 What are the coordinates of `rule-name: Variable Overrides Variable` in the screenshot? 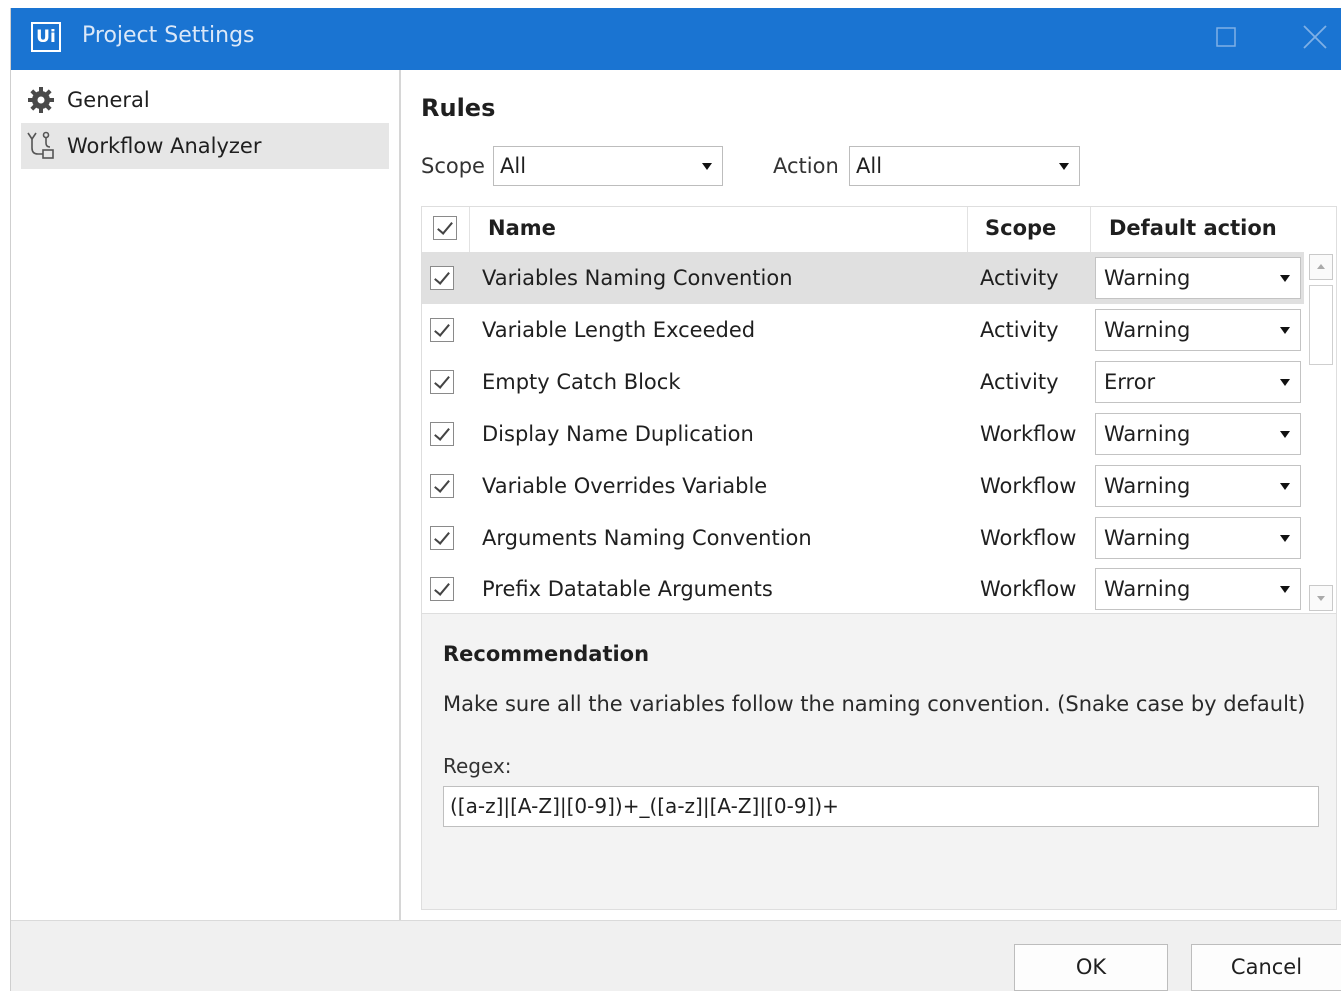 It's located at (625, 486).